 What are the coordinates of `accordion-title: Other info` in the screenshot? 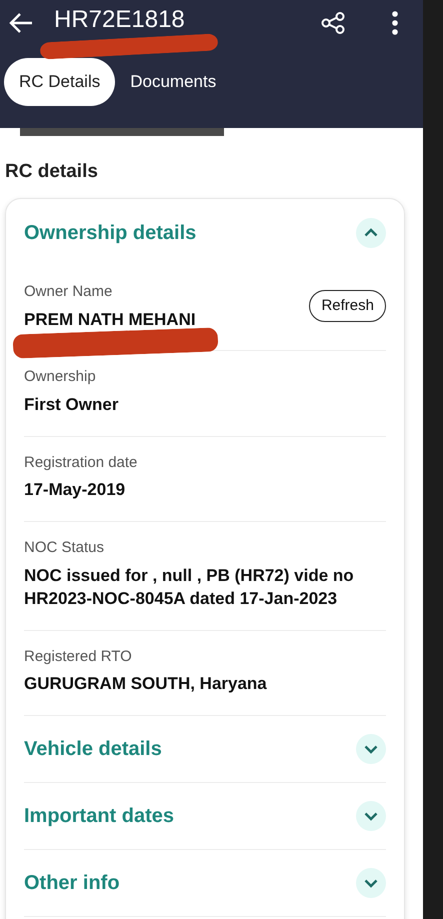 It's located at (72, 883).